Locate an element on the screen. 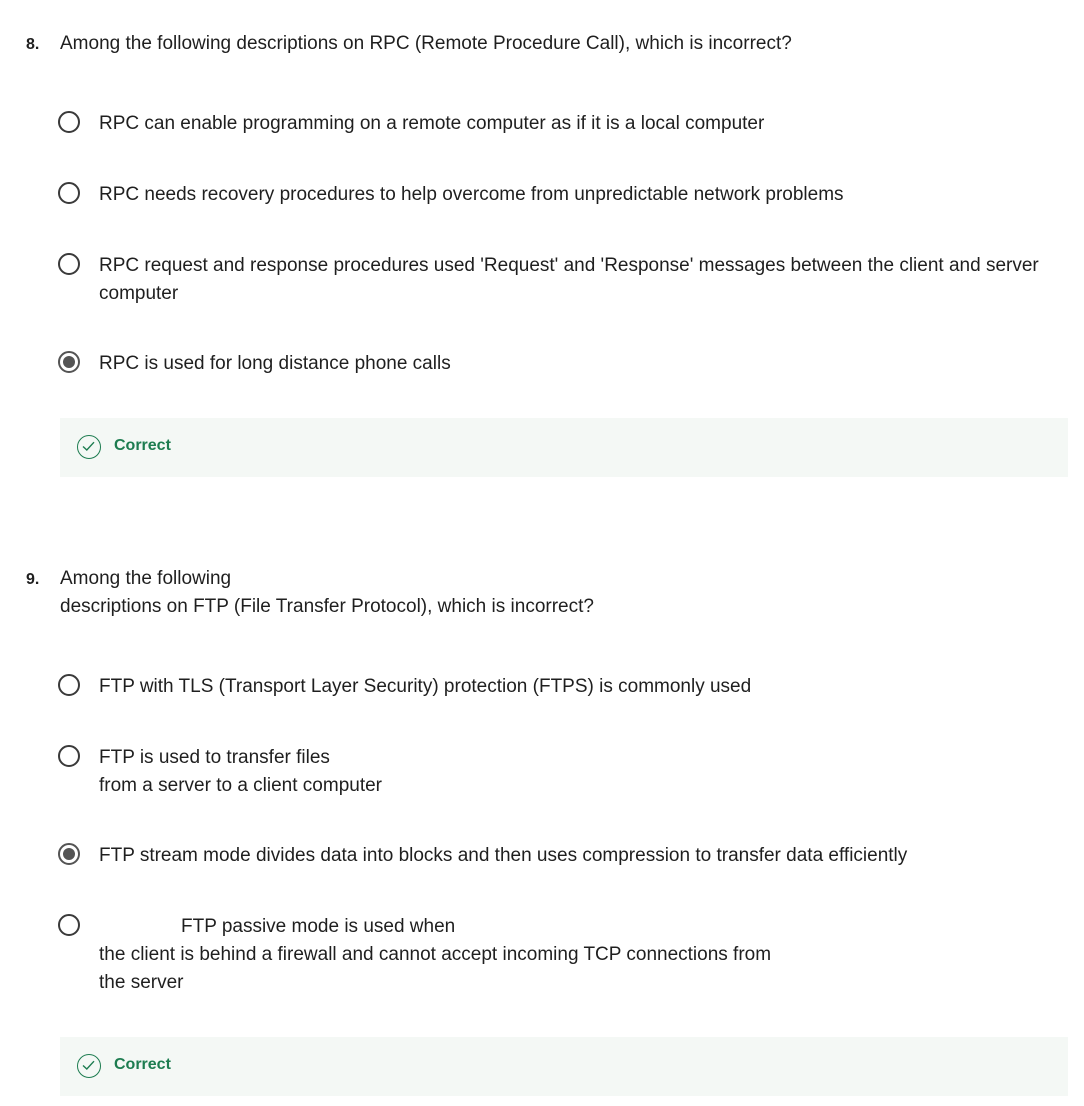 Image resolution: width=1084 pixels, height=1106 pixels. answer-option-line: FTP passive mode is used when is located at coordinates (318, 926).